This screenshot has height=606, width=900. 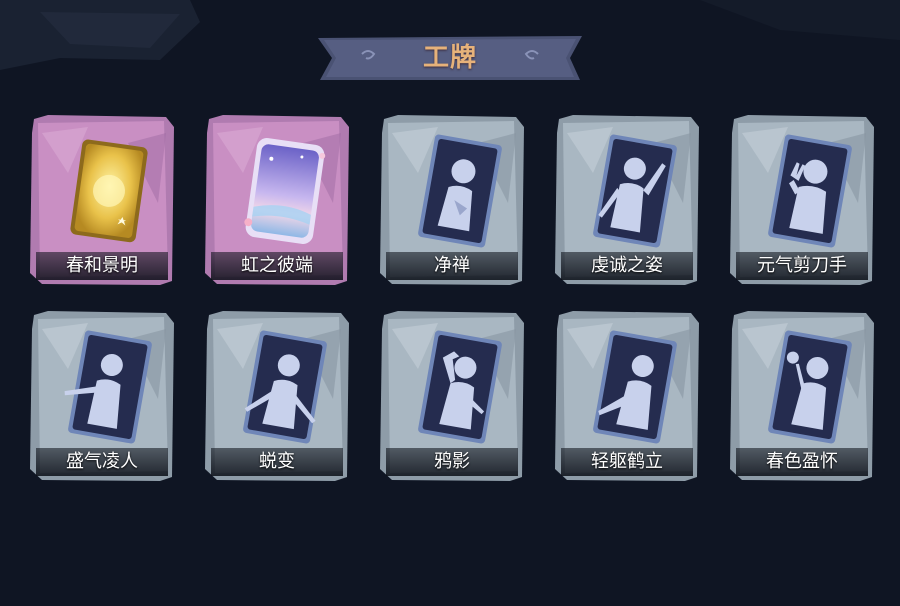 I want to click on silhouette-hand-chest-icon, so click(x=460, y=191).